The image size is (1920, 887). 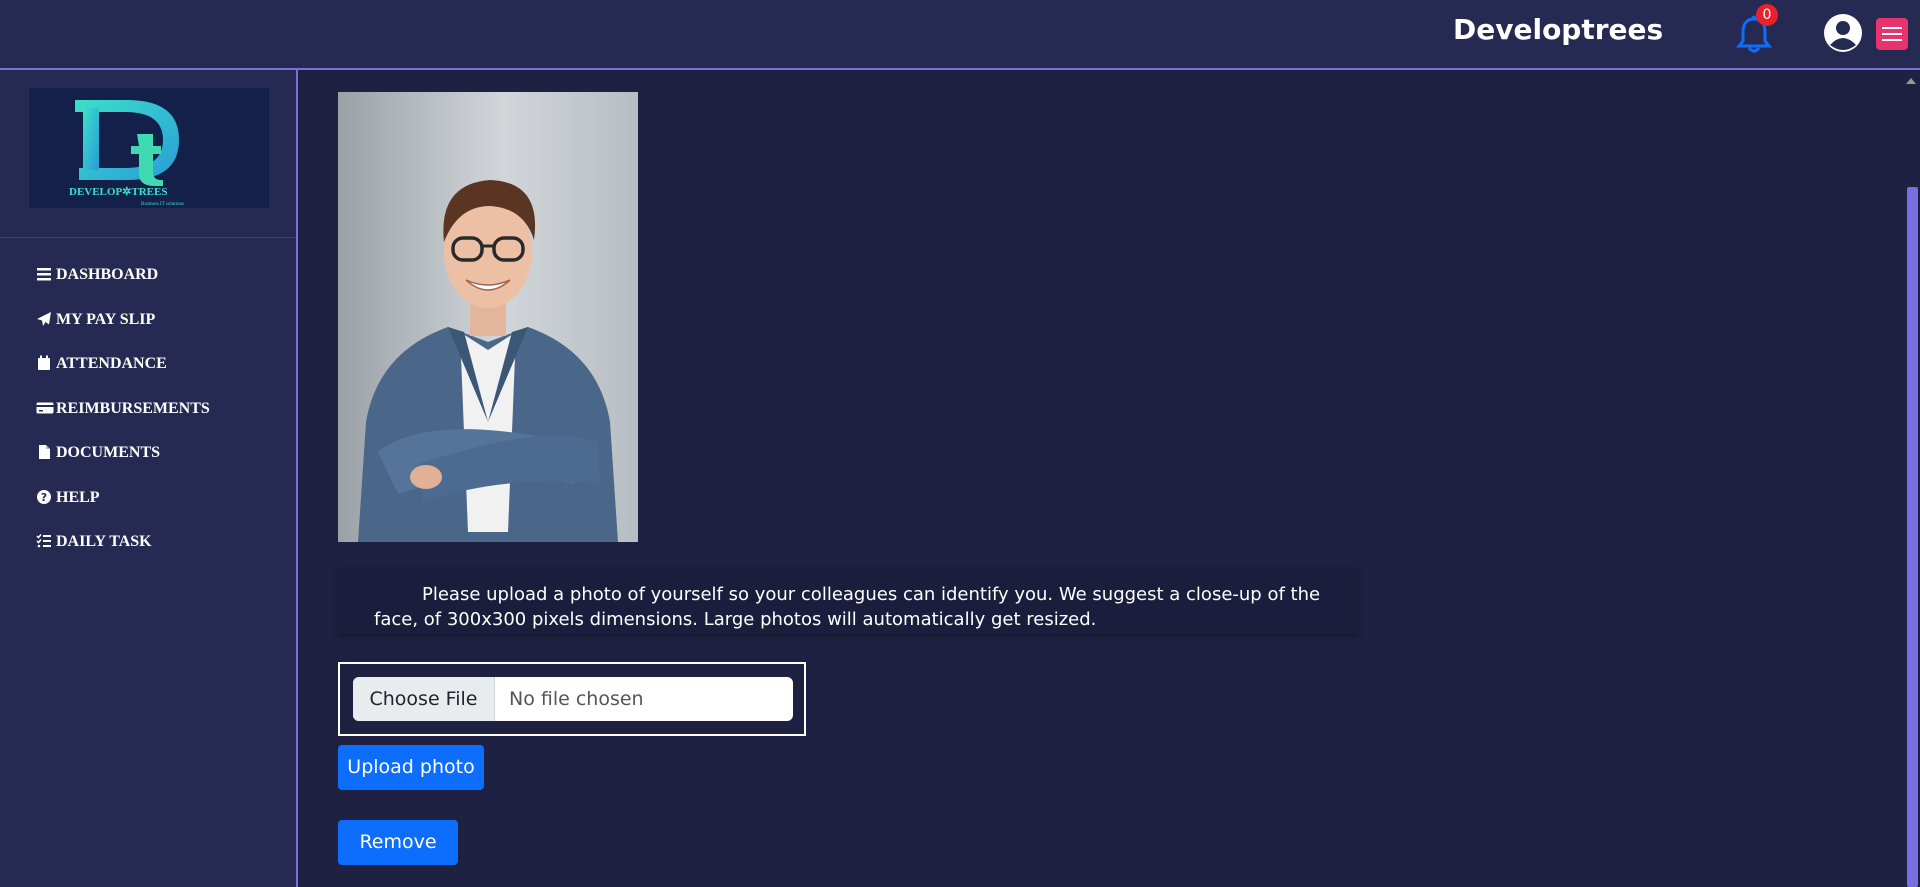 I want to click on logo-tagline: Business IT solutions, so click(x=162, y=204).